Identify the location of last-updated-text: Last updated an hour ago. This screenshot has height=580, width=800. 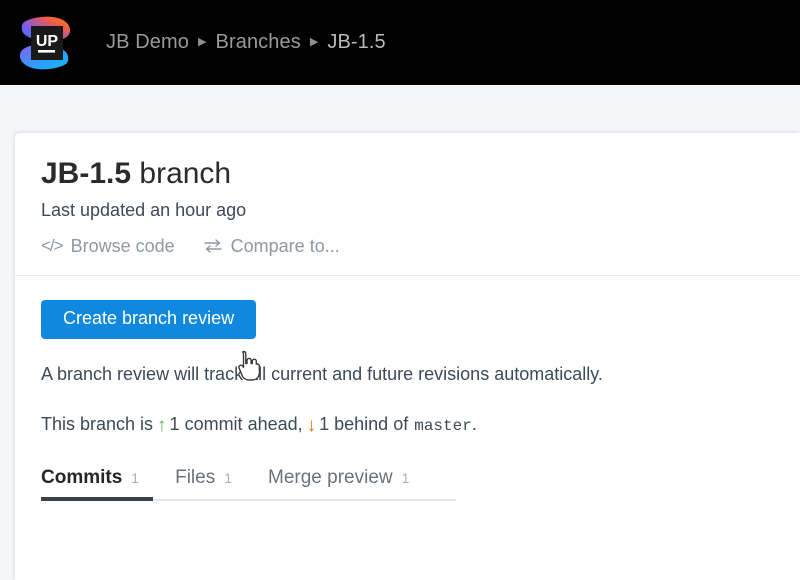
(144, 210).